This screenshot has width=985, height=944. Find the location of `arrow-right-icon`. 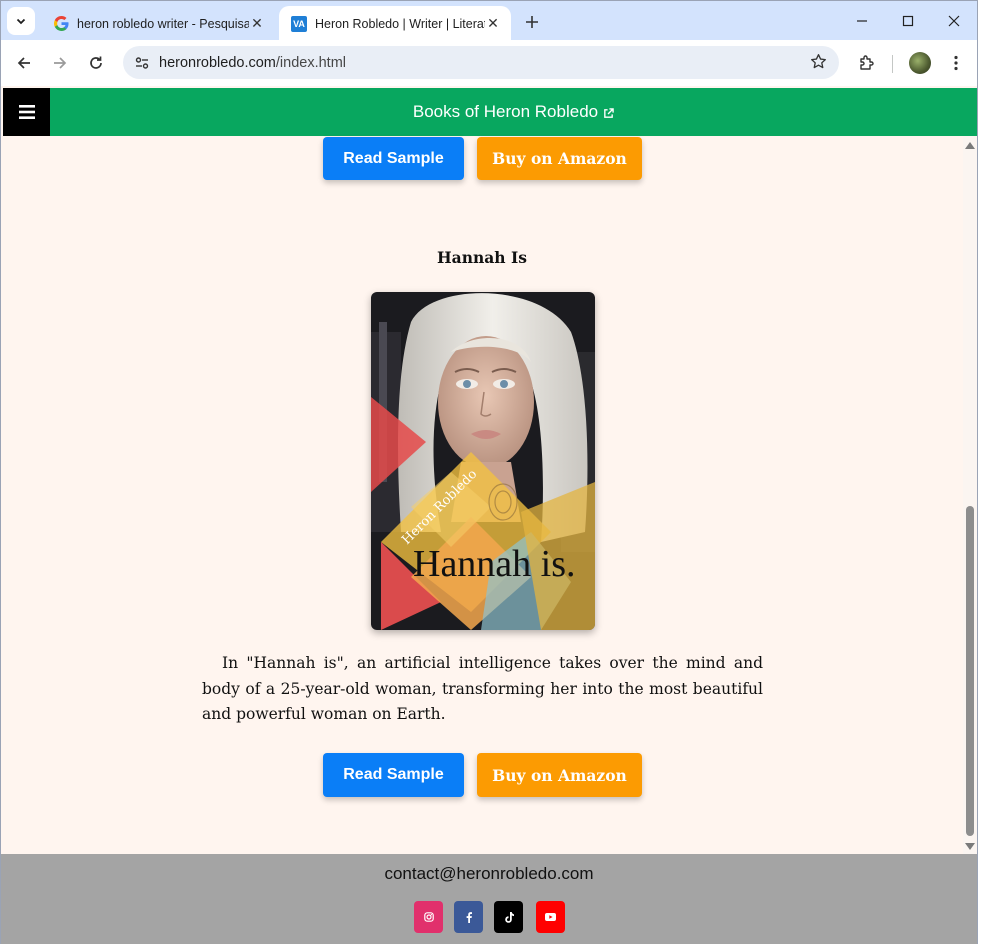

arrow-right-icon is located at coordinates (60, 63).